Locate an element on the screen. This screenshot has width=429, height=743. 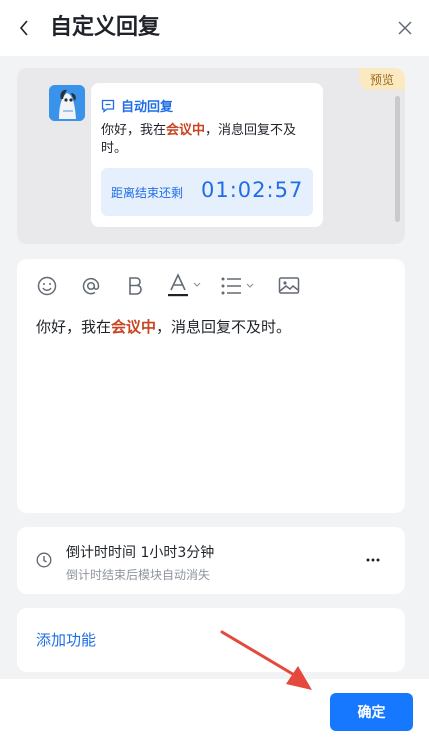
preview-card: 自动回复 你好，我在会议中，消息回复不及时。 距离结束还剩 01:02:57 is located at coordinates (207, 155).